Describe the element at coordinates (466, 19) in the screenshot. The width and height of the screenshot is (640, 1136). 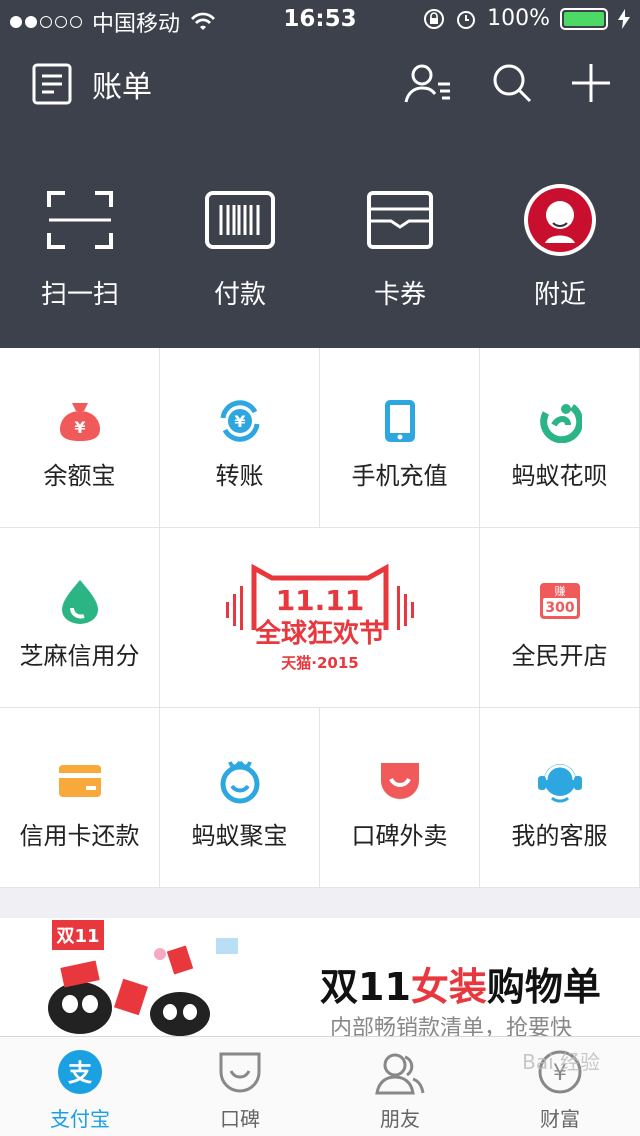
I see `alarm-icon` at that location.